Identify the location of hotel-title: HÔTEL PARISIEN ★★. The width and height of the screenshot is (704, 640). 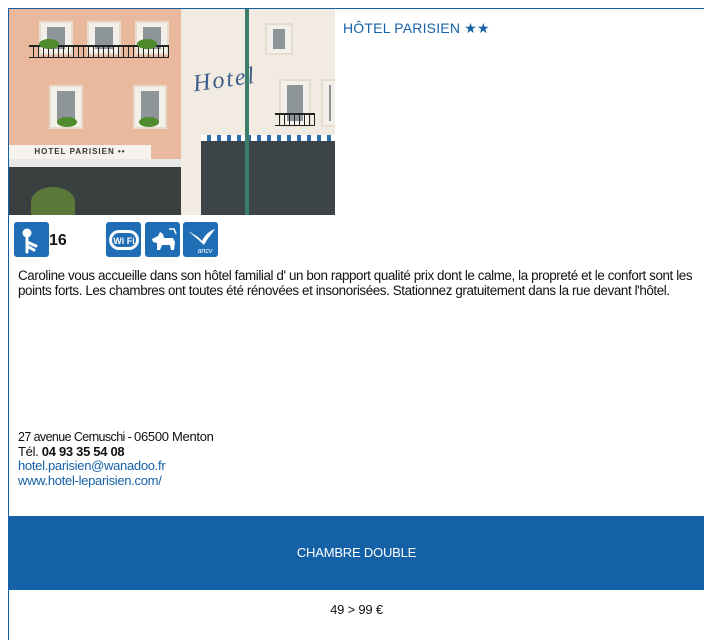
(416, 28).